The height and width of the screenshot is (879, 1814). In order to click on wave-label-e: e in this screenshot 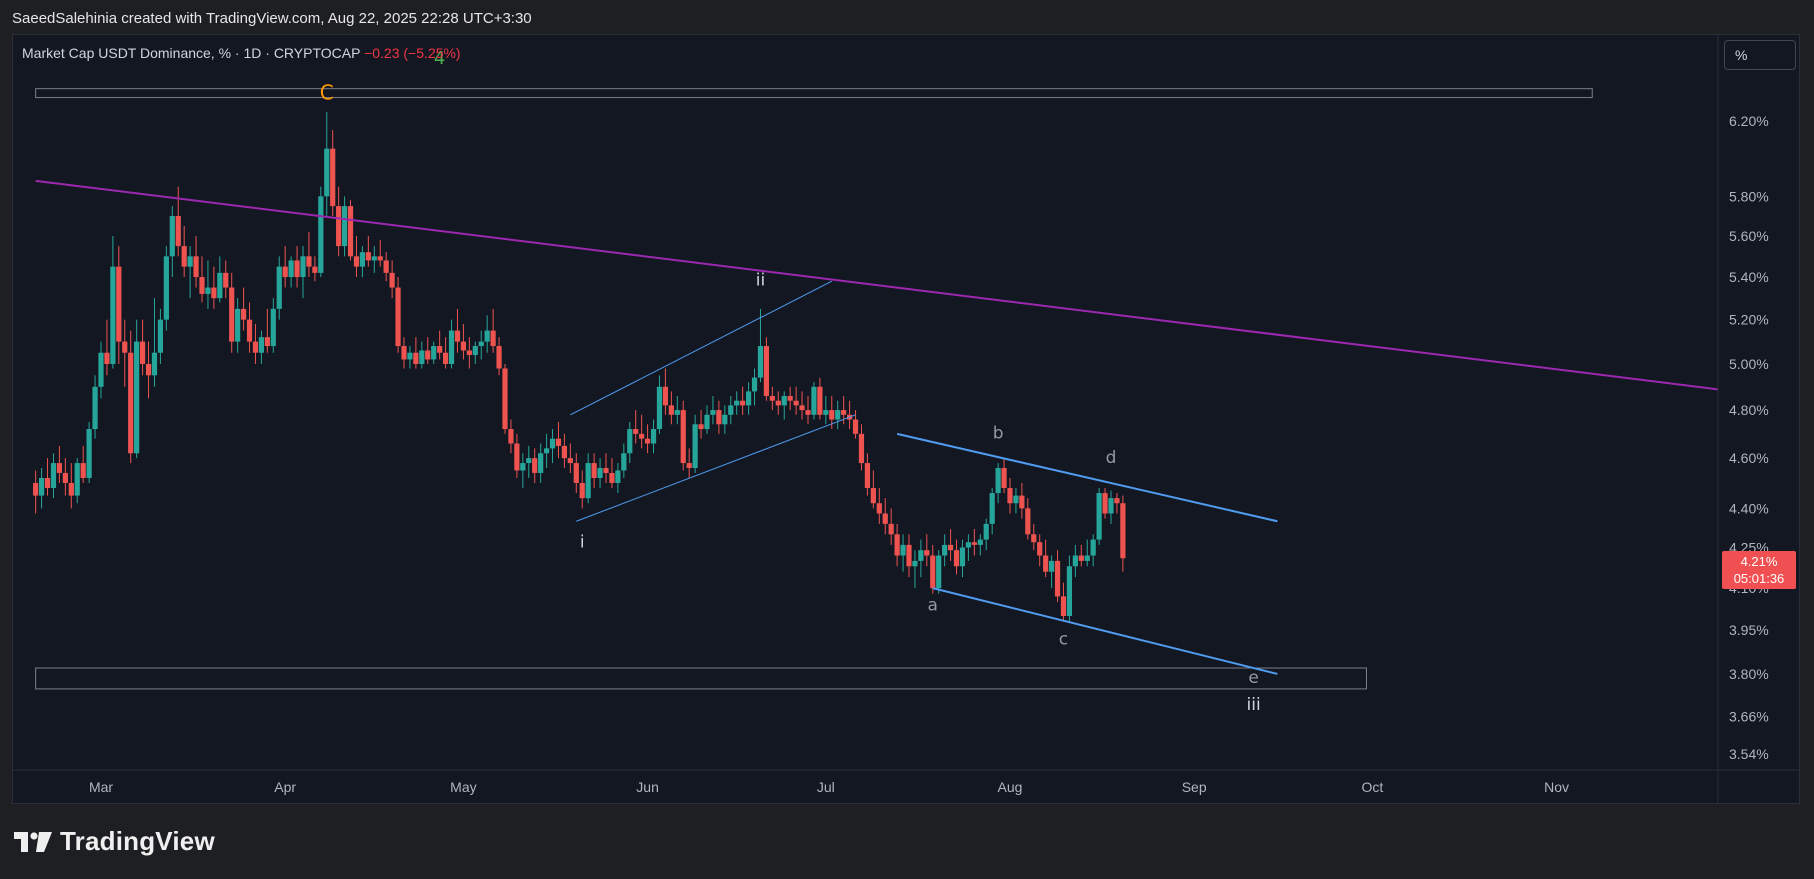, I will do `click(1253, 678)`.